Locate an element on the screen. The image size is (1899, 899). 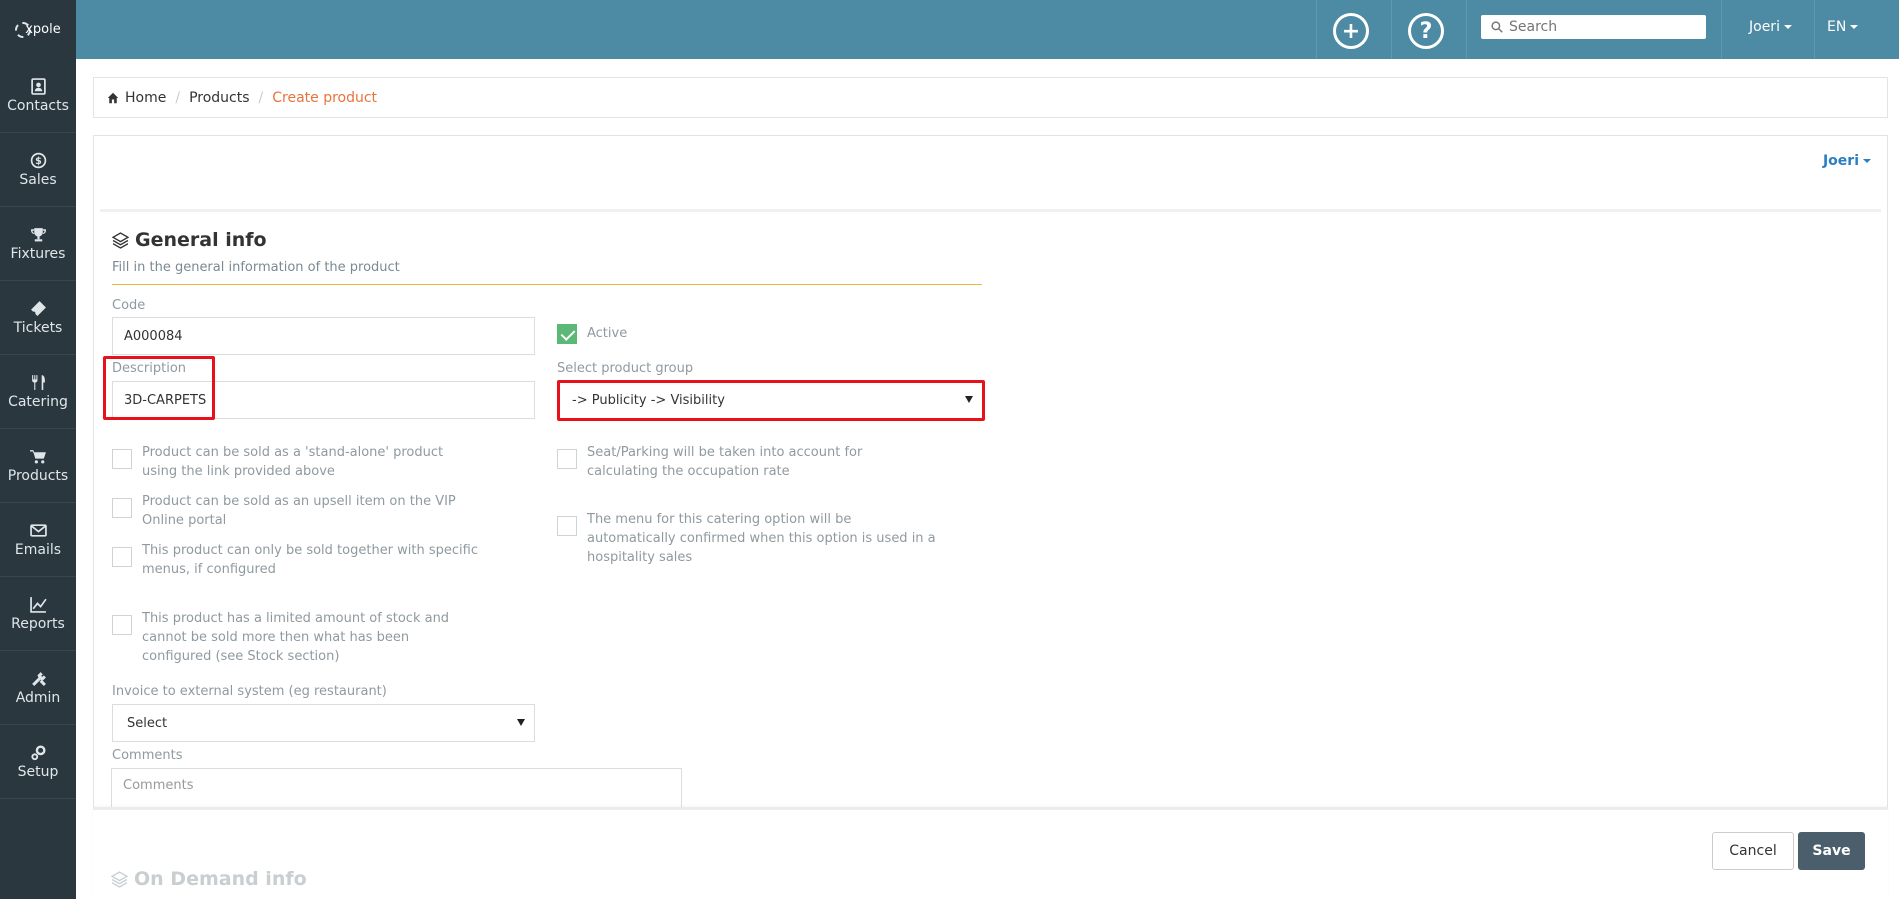
breadcrumb-home: Home is located at coordinates (145, 98).